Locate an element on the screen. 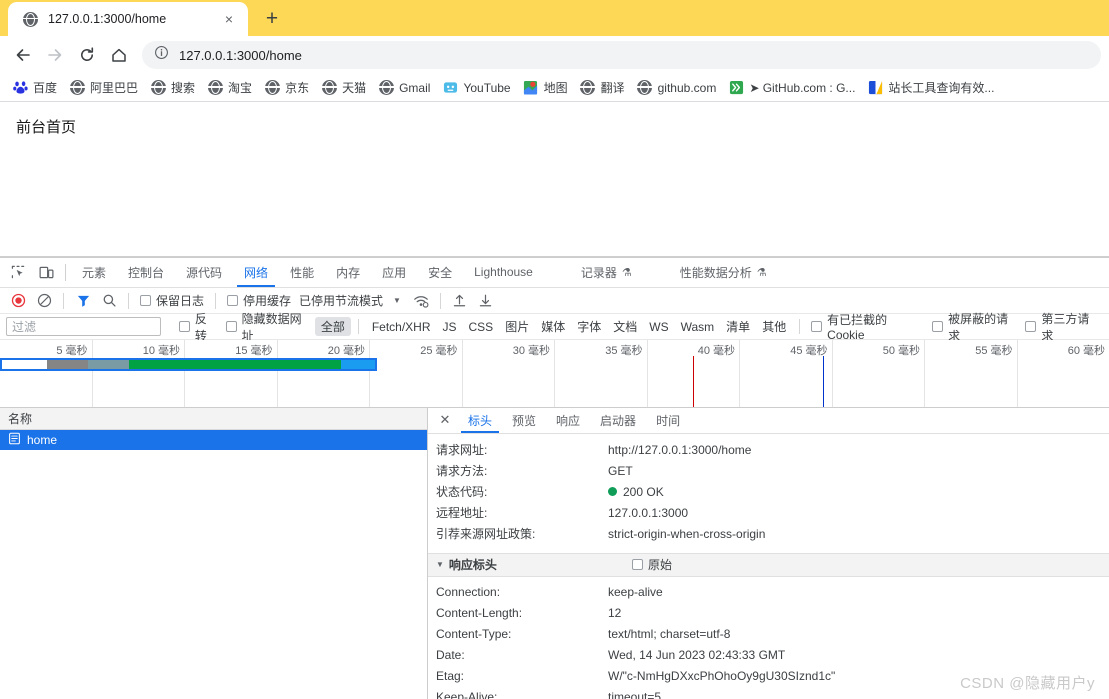 Image resolution: width=1109 pixels, height=699 pixels. hide-data-urls-checkbox: 隐藏数据网址 is located at coordinates (268, 327).